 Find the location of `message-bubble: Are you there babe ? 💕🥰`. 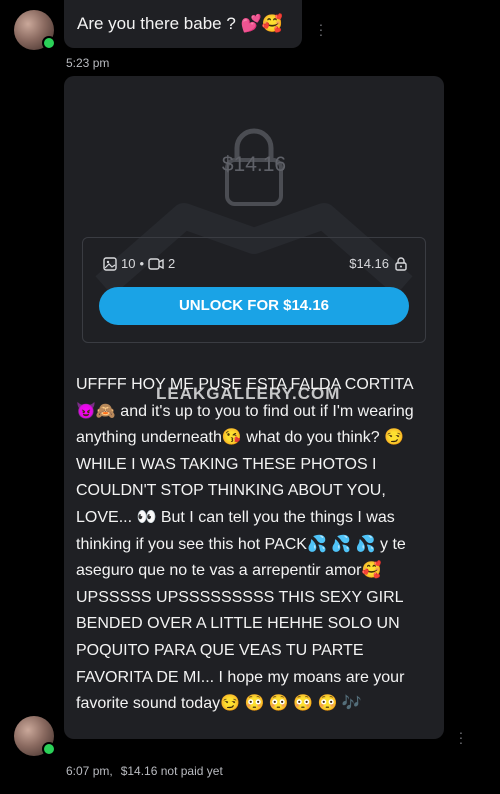

message-bubble: Are you there babe ? 💕🥰 is located at coordinates (183, 24).